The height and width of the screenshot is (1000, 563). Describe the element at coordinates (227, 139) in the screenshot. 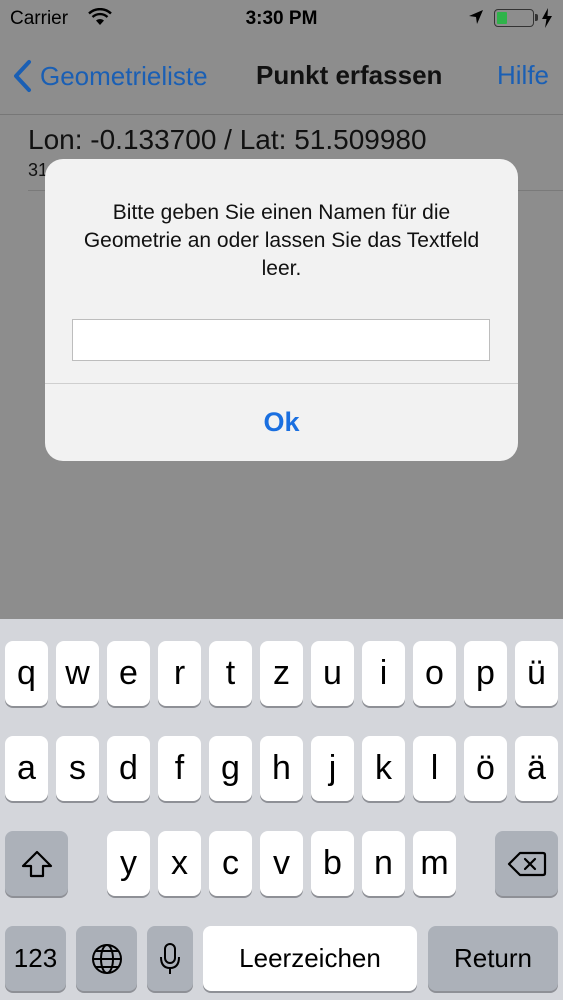

I see `coordinates-label: Lon: -0.133700 / Lat: 51.509980` at that location.